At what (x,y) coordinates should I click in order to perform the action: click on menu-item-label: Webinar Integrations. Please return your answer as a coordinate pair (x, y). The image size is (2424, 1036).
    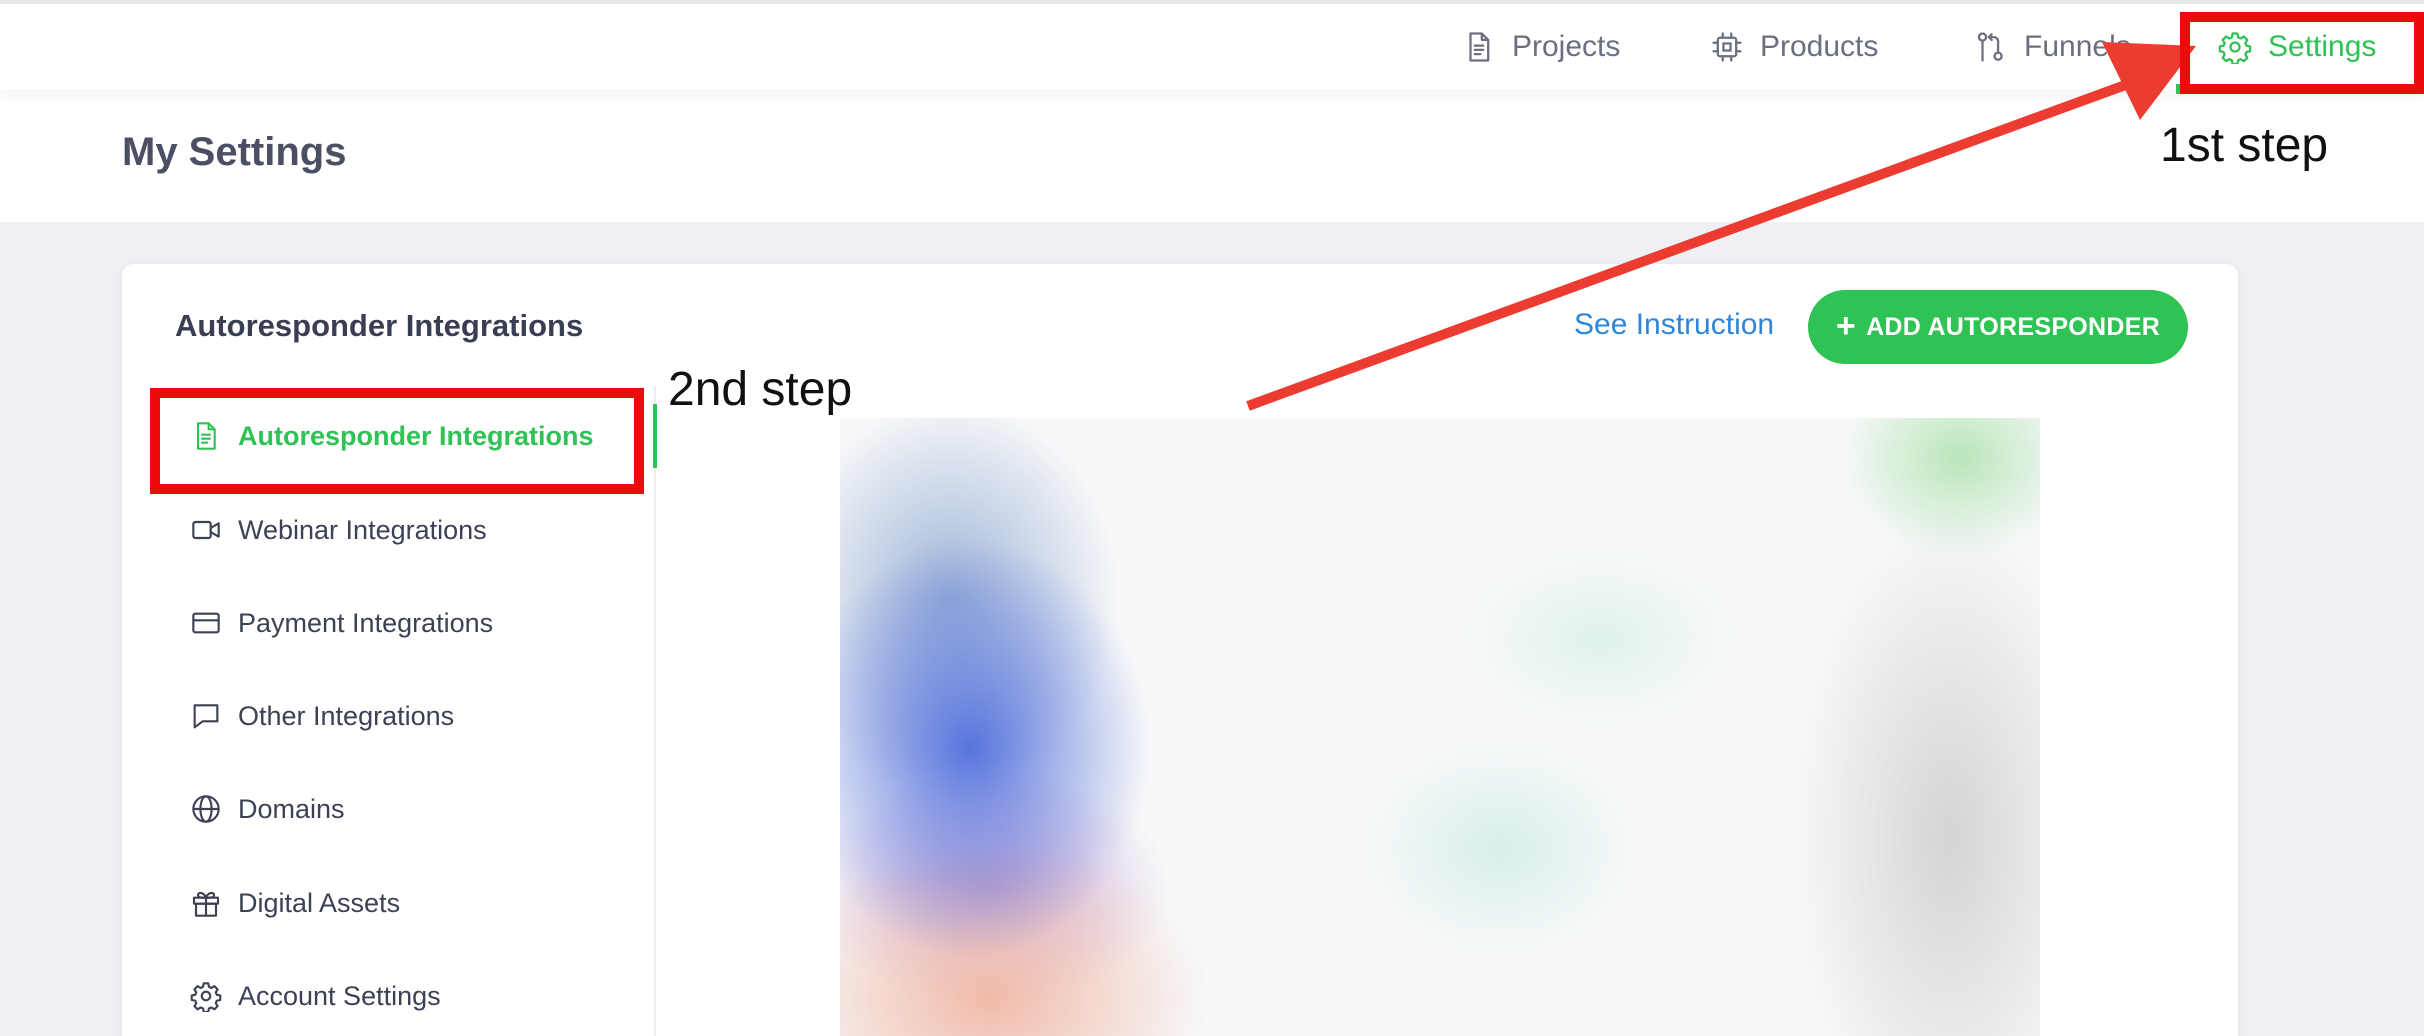
    Looking at the image, I should click on (362, 529).